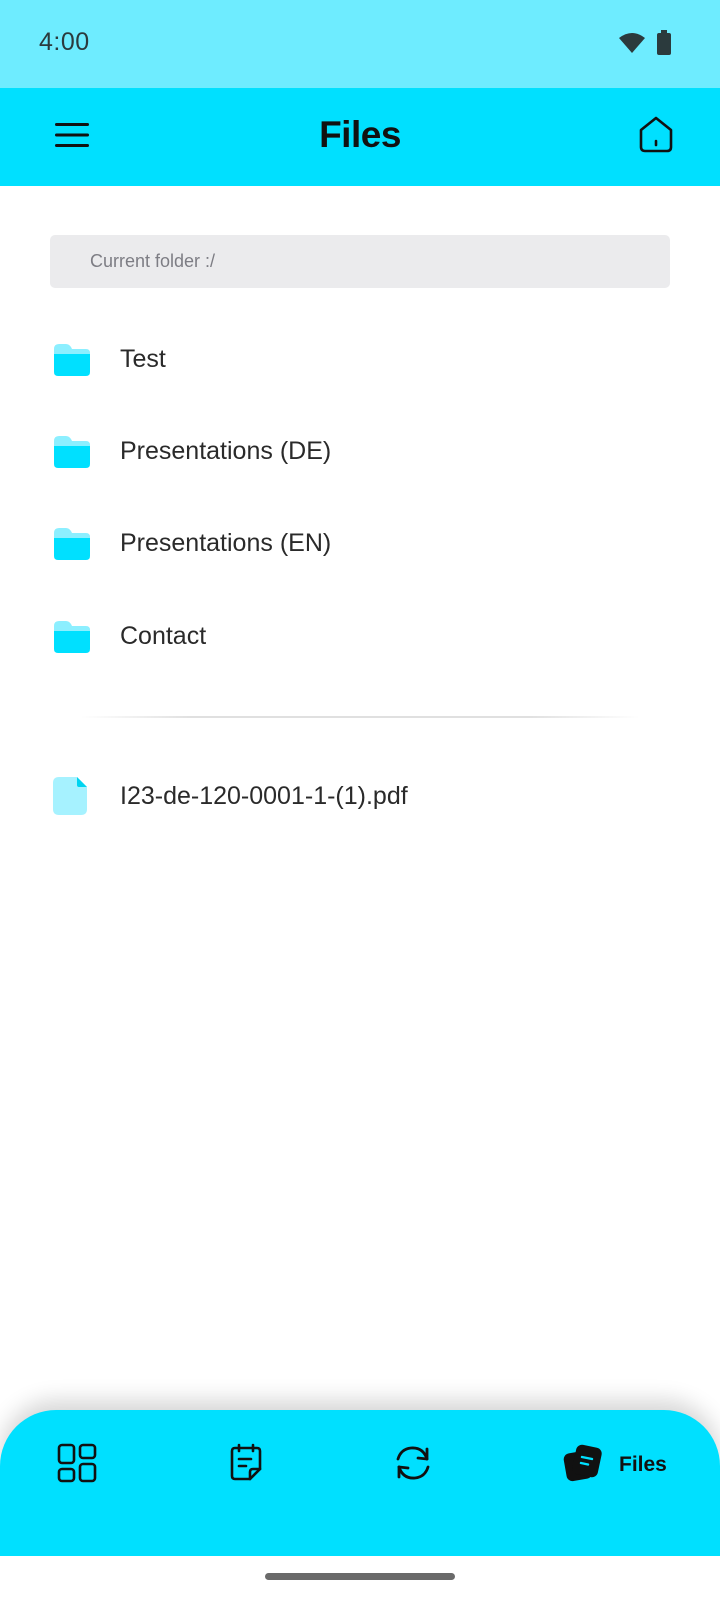  What do you see at coordinates (360, 543) in the screenshot?
I see `folder-item-presentations-en: Presentations (EN)` at bounding box center [360, 543].